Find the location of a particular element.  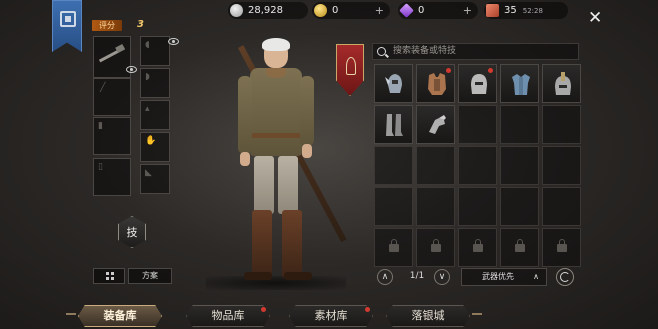

ticket-currency: 35 52:28 is located at coordinates (526, 10).